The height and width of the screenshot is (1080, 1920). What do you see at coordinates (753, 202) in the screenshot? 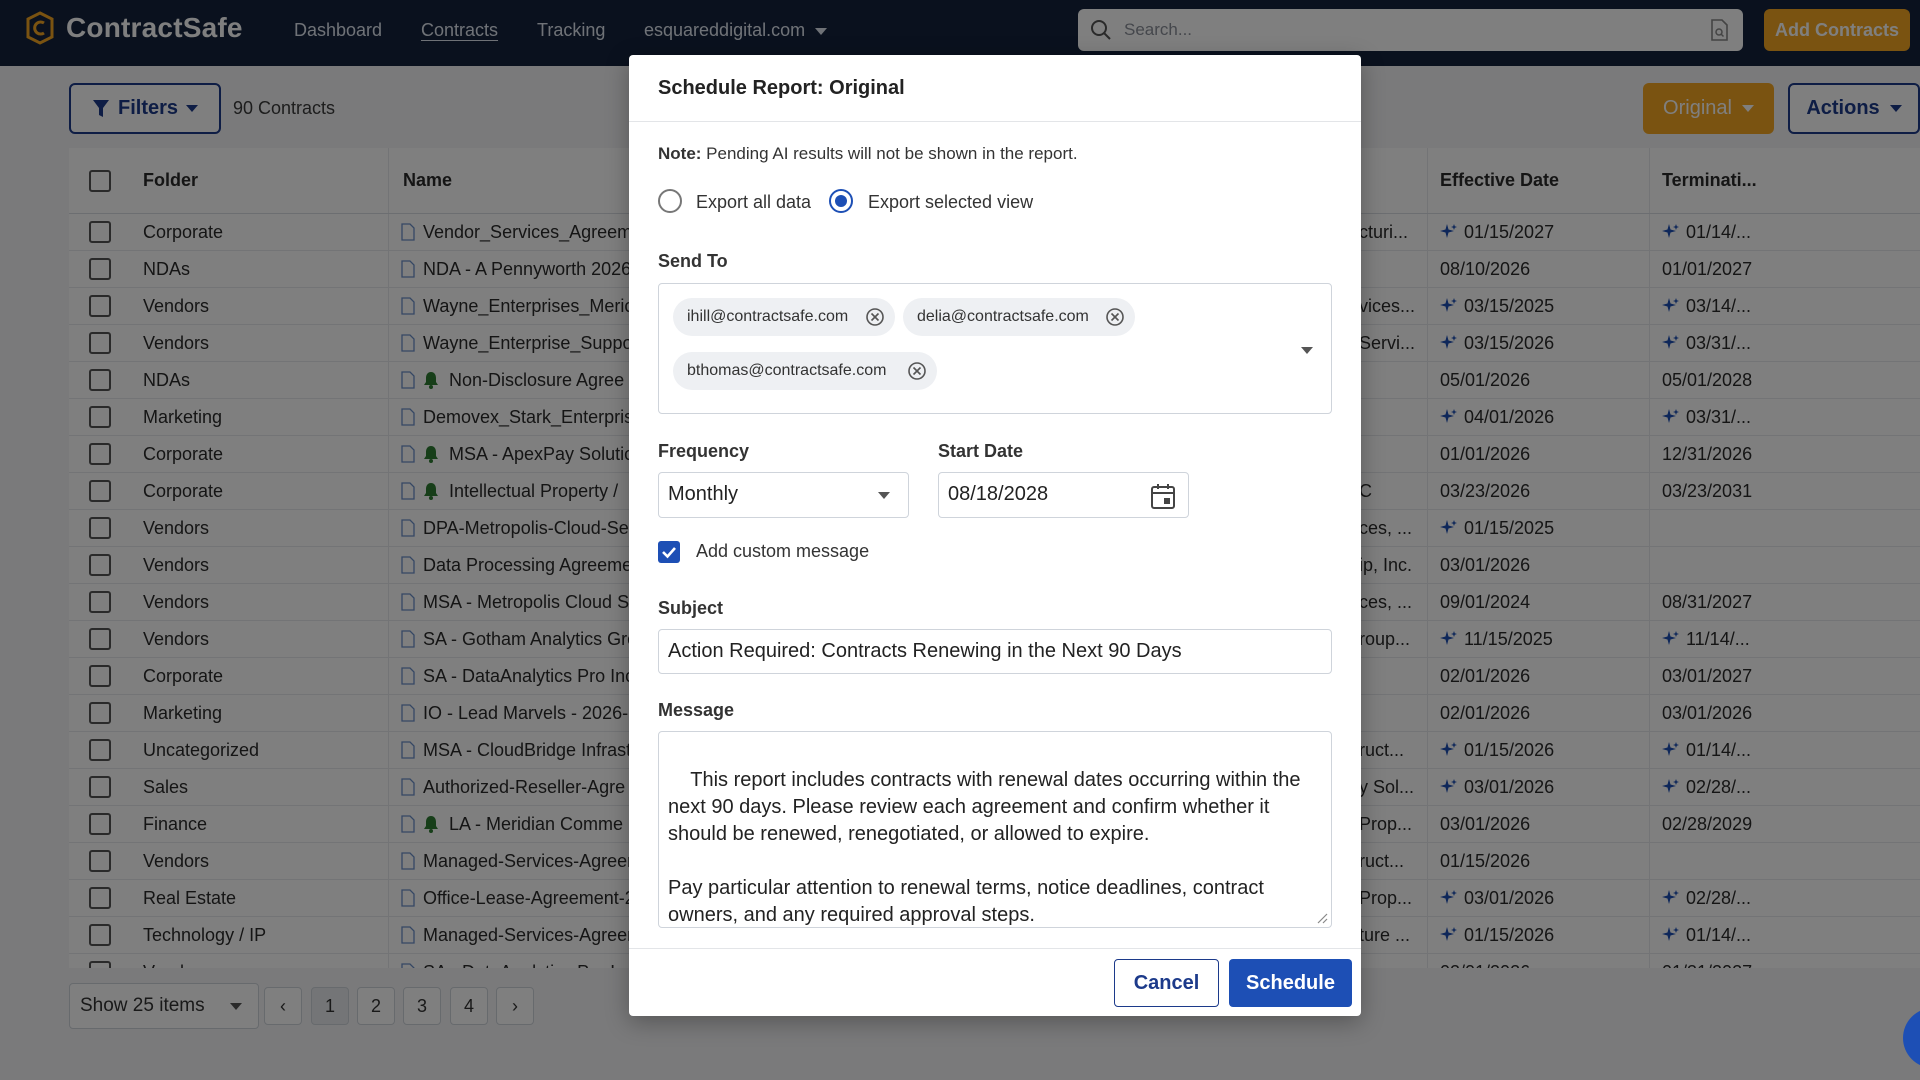
I see `export-all-label: Export all data` at bounding box center [753, 202].